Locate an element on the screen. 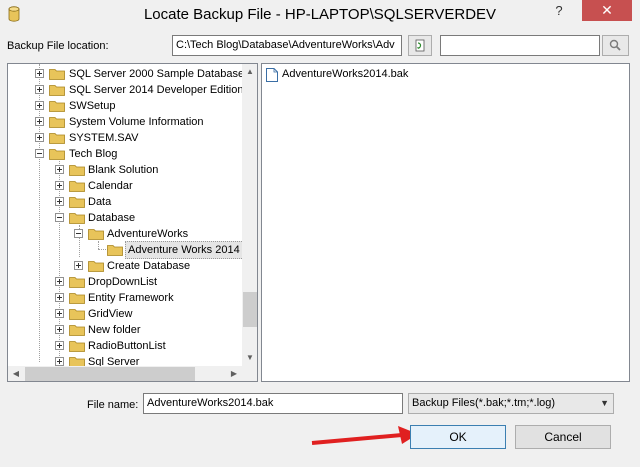  scroll-up-icon: ▲ is located at coordinates (249, 72).